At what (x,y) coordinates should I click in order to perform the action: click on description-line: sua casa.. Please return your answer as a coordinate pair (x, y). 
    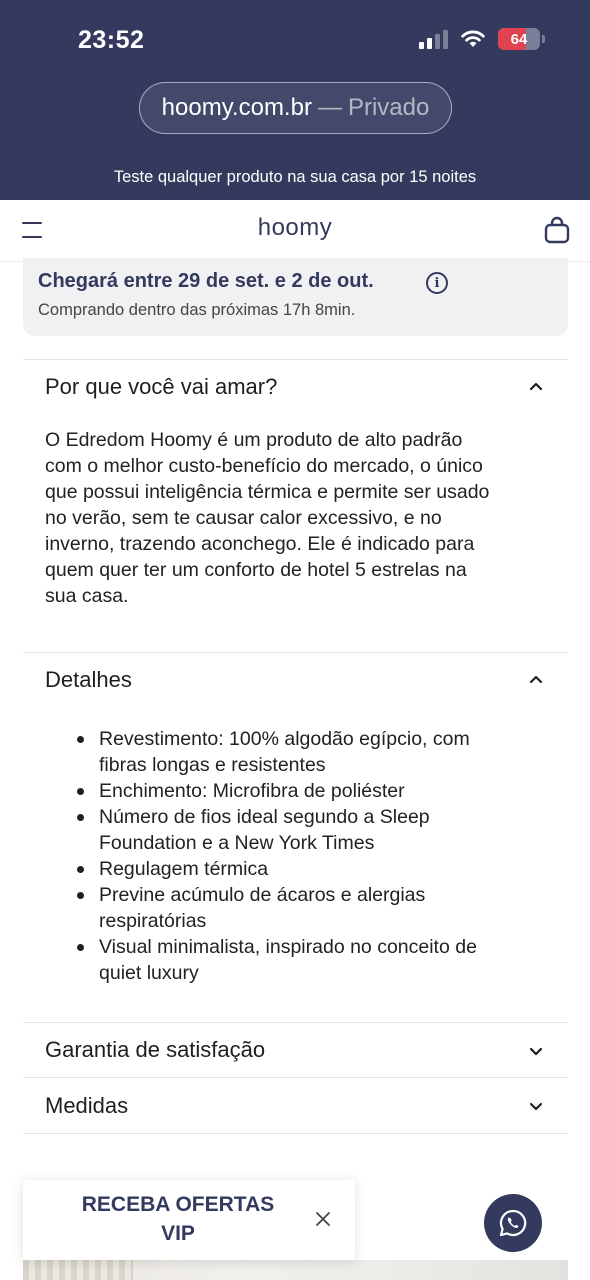
    Looking at the image, I should click on (87, 596).